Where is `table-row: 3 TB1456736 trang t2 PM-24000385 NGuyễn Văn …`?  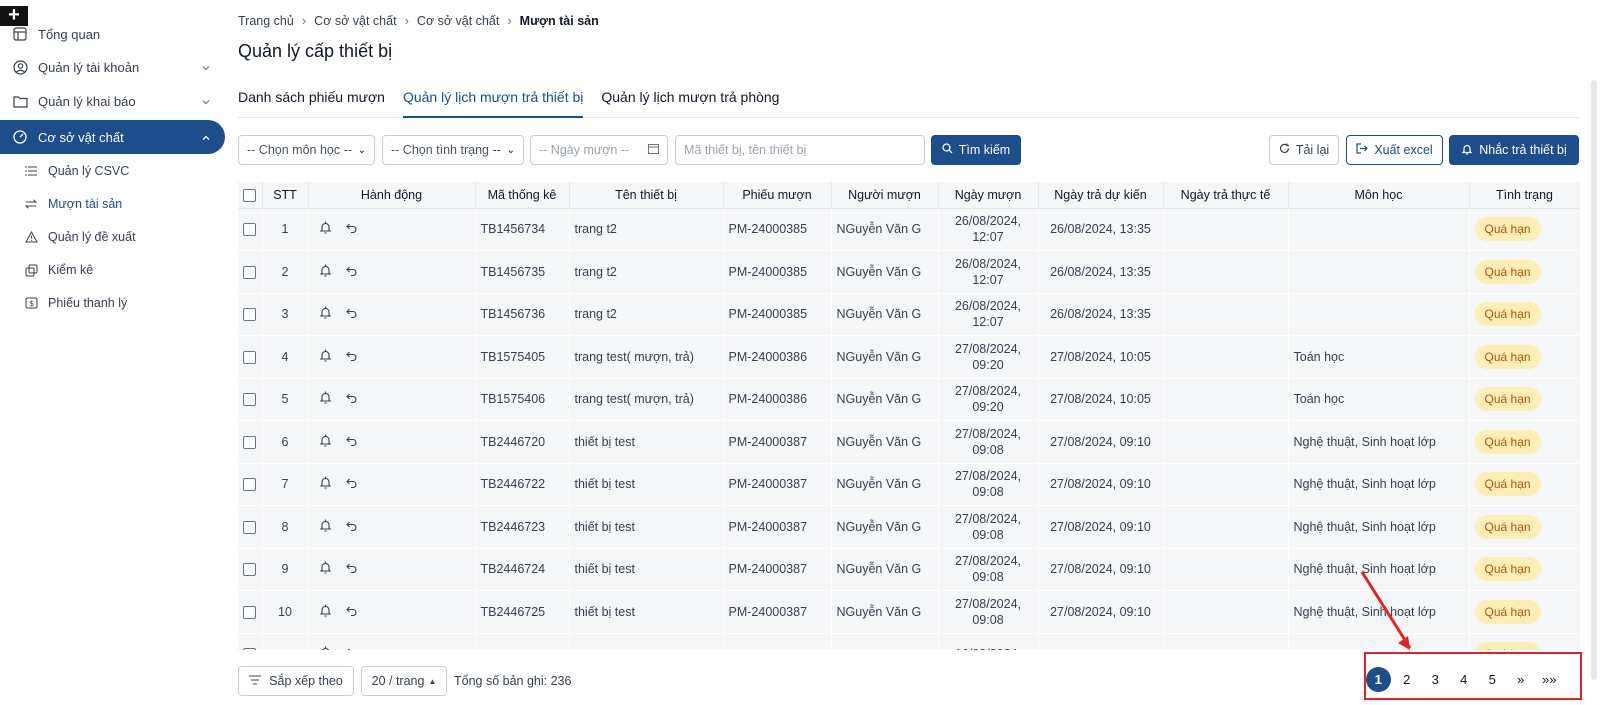
table-row: 3 TB1456736 trang t2 PM-24000385 NGuyễn Văn … is located at coordinates (909, 314).